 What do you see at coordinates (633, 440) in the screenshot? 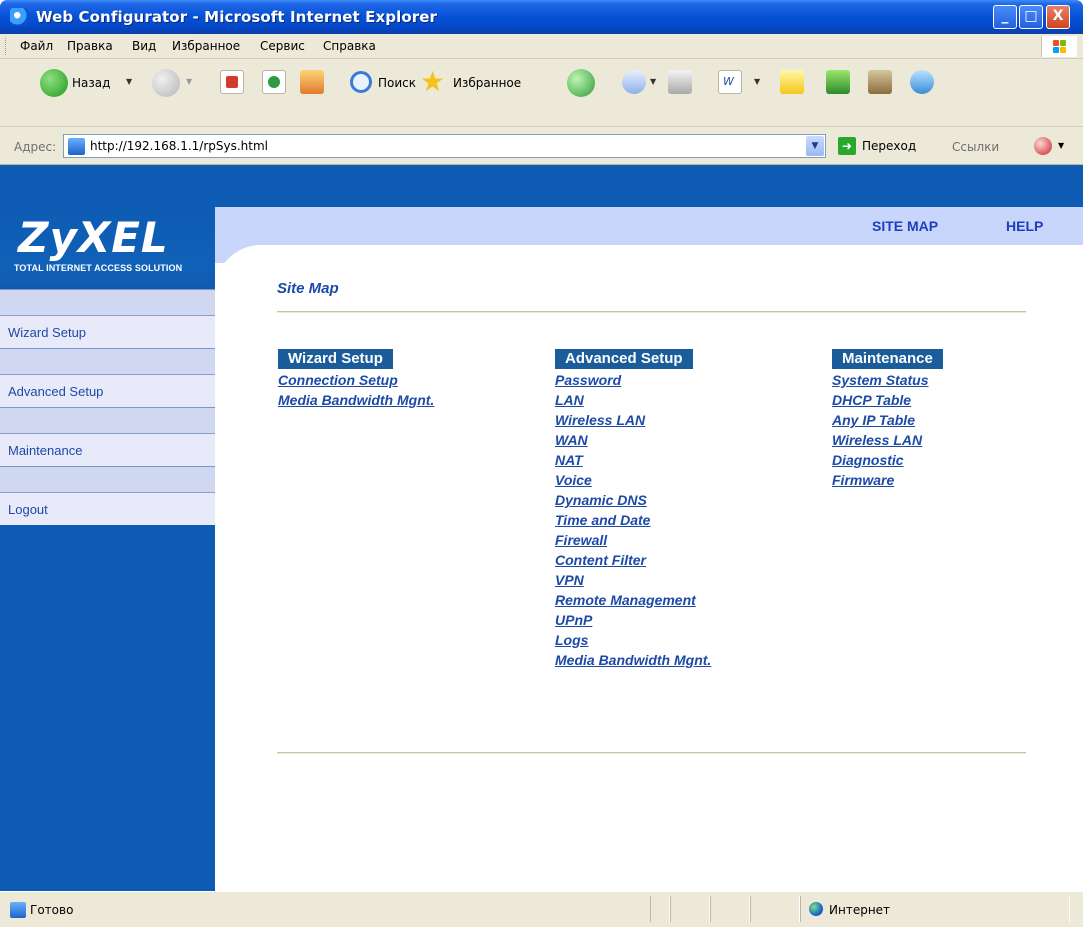
I see `link-wan: WAN` at bounding box center [633, 440].